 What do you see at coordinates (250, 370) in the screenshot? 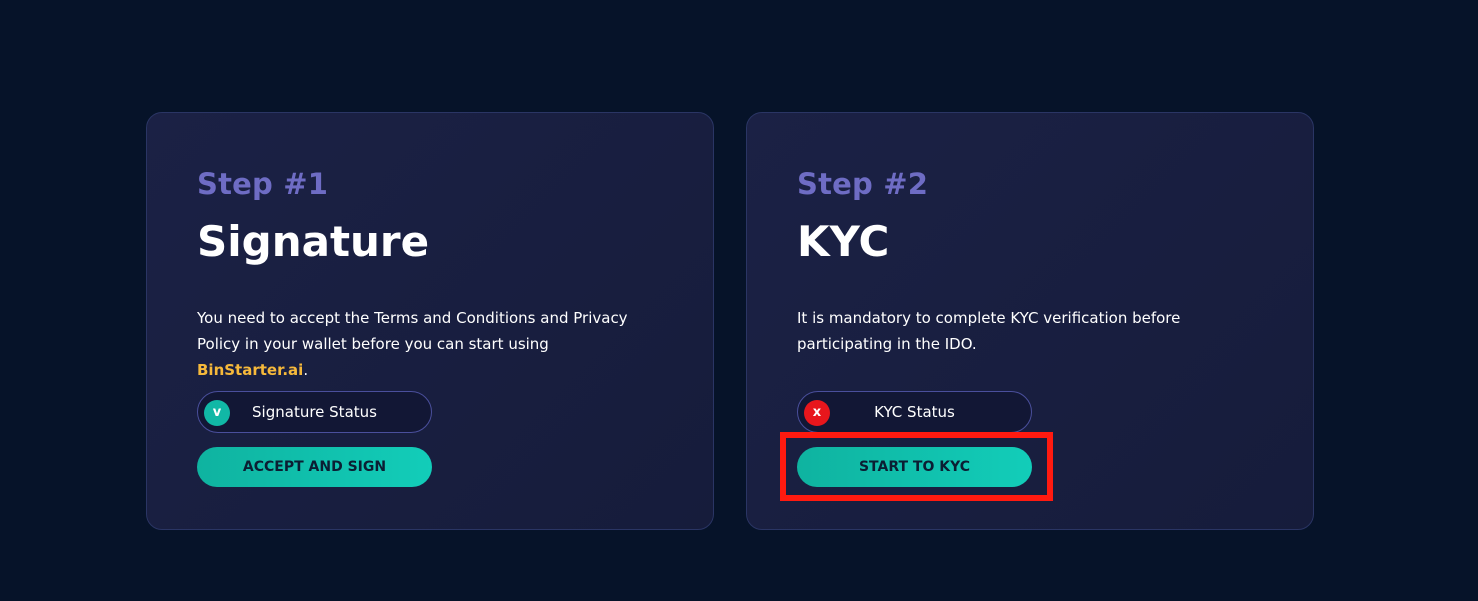
I see `brand-link: BinStarter.ai` at bounding box center [250, 370].